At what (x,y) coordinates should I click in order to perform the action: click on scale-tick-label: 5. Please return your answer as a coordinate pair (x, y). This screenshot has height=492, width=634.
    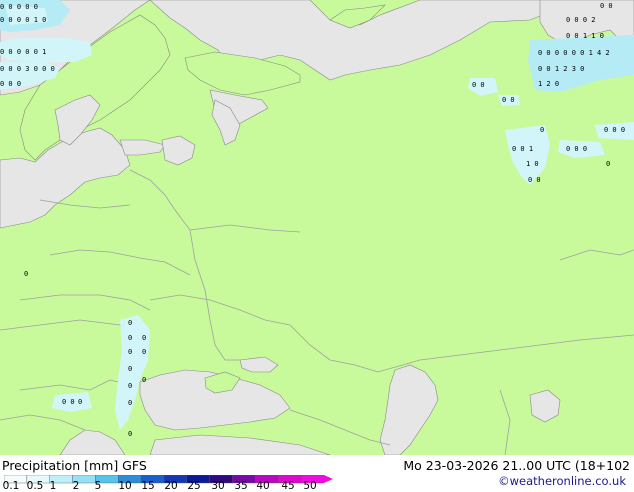
    Looking at the image, I should click on (98, 486).